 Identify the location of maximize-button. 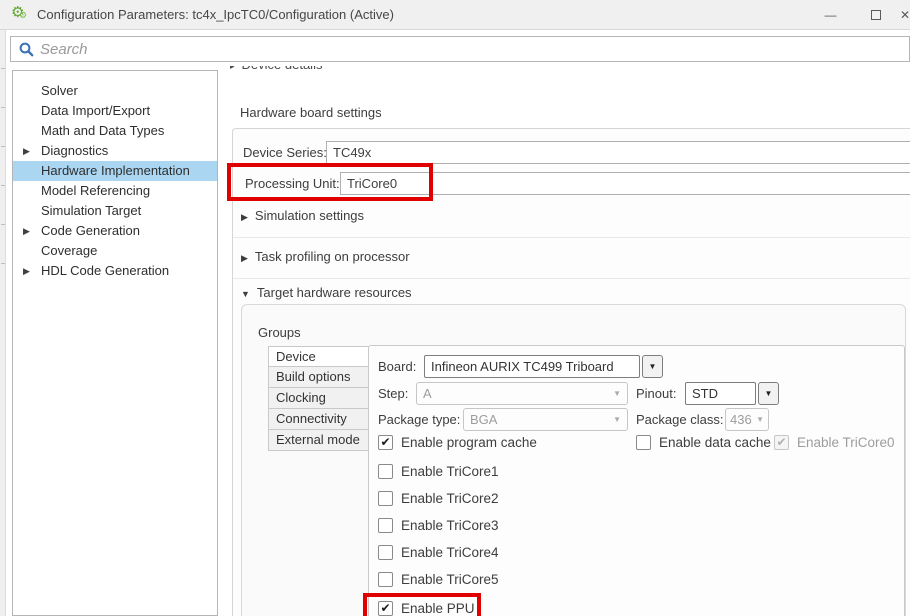
(875, 15).